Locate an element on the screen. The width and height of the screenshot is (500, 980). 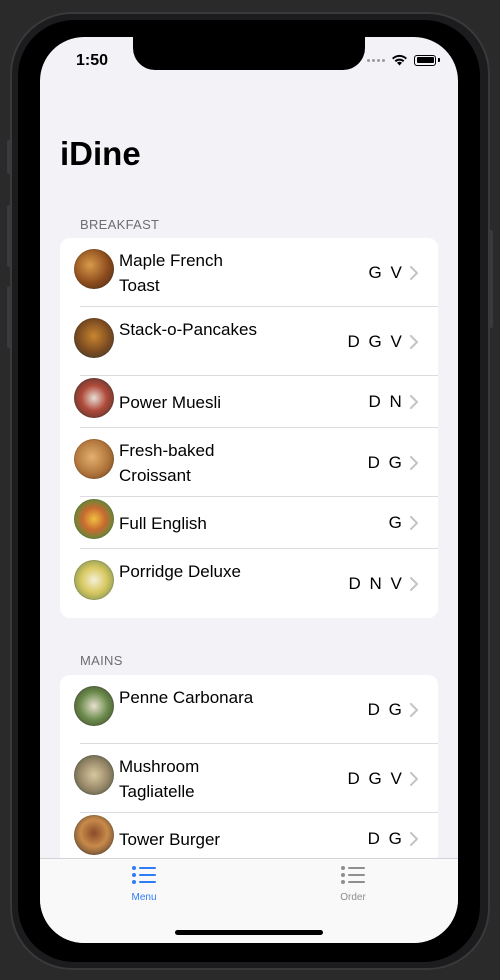
menu-item-name: Power Muesli is located at coordinates (170, 402).